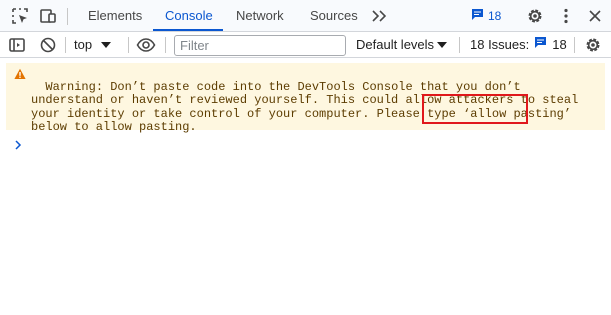 The image size is (611, 315). Describe the element at coordinates (48, 16) in the screenshot. I see `device-toolbar-icon` at that location.